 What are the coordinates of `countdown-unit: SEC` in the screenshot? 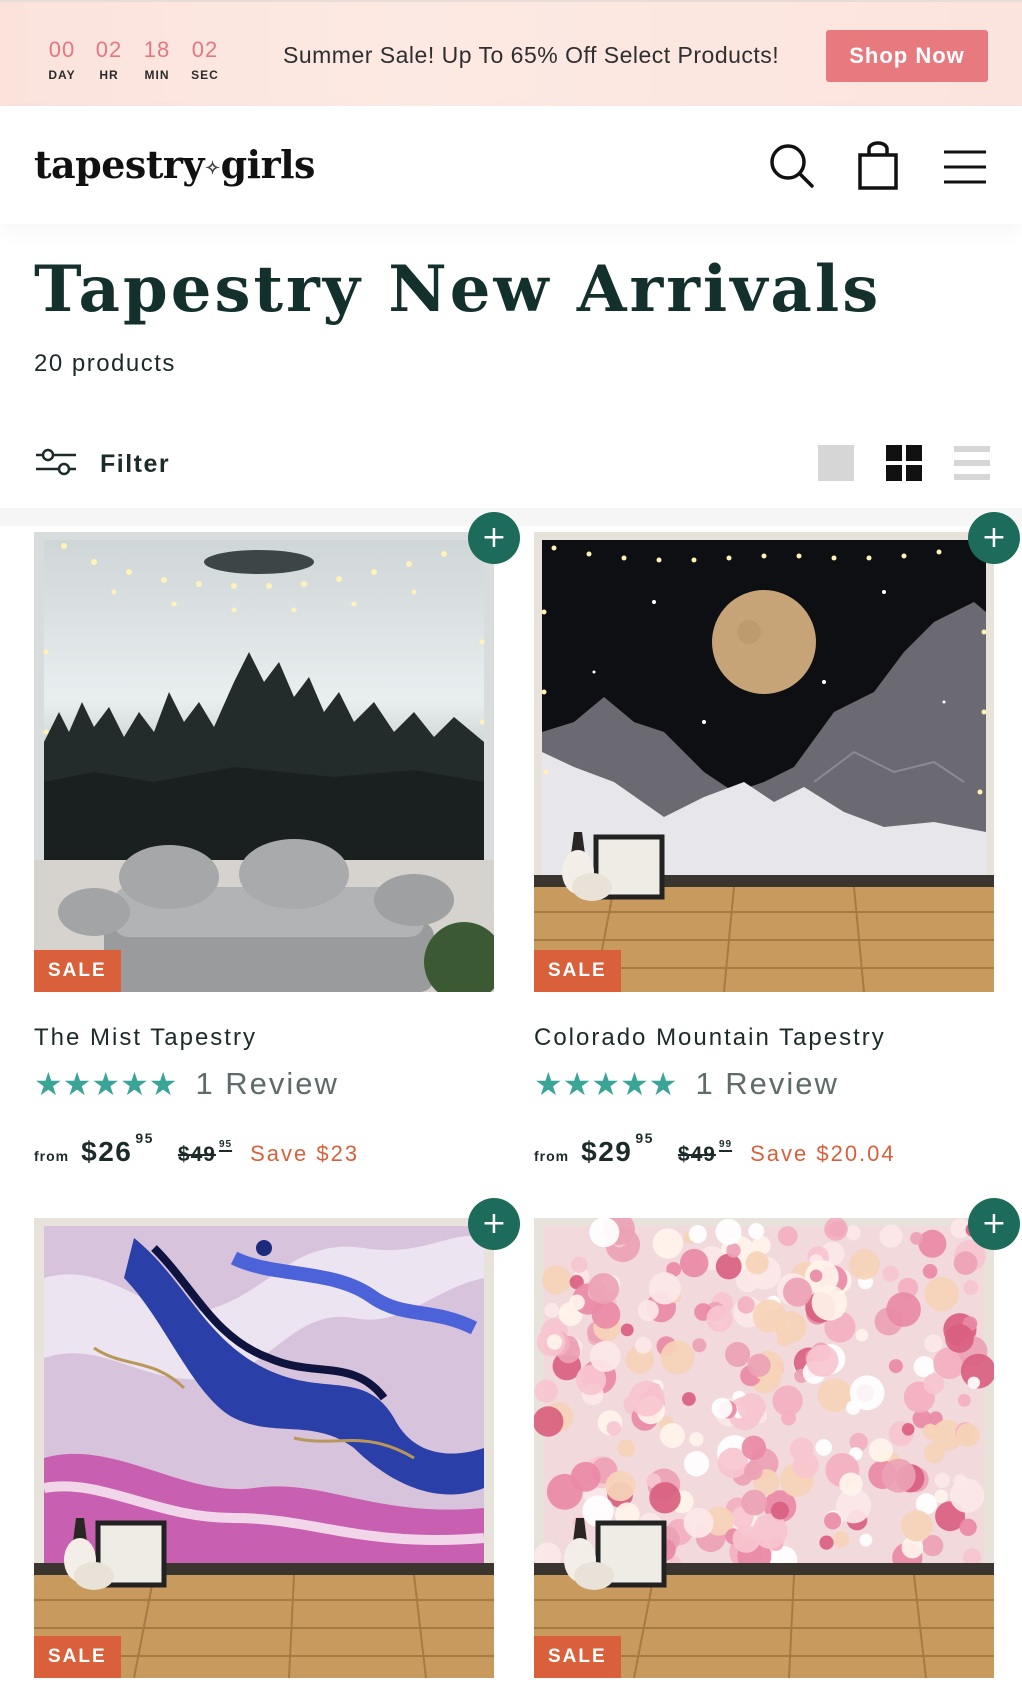 It's located at (205, 75).